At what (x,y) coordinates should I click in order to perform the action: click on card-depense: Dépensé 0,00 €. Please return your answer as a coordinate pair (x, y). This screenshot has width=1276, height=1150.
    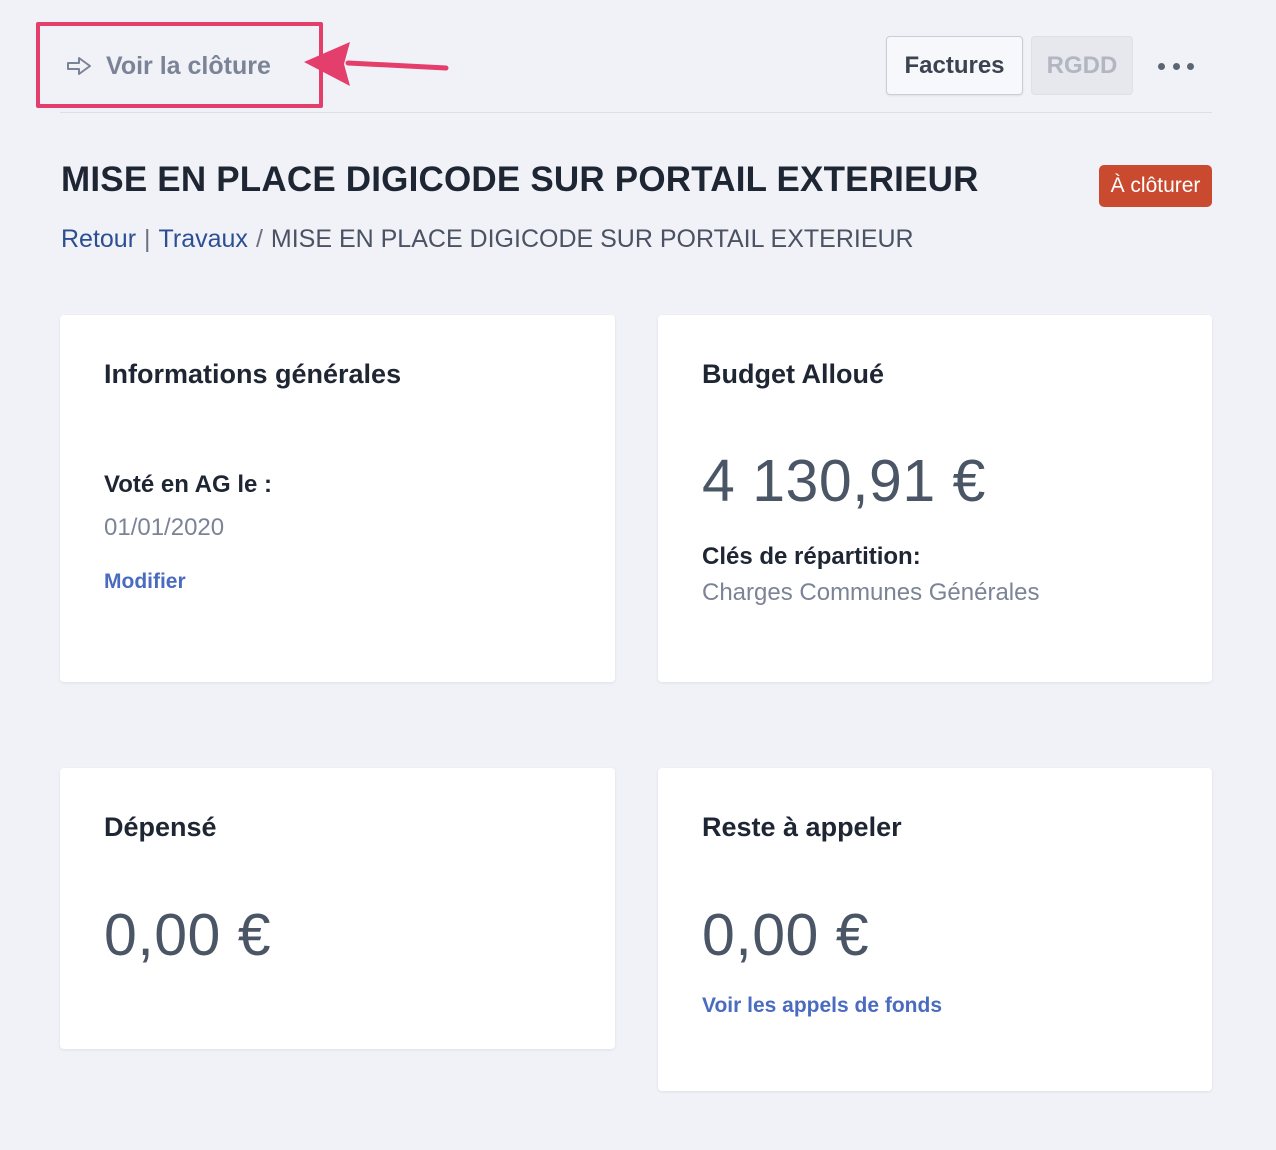
    Looking at the image, I should click on (337, 908).